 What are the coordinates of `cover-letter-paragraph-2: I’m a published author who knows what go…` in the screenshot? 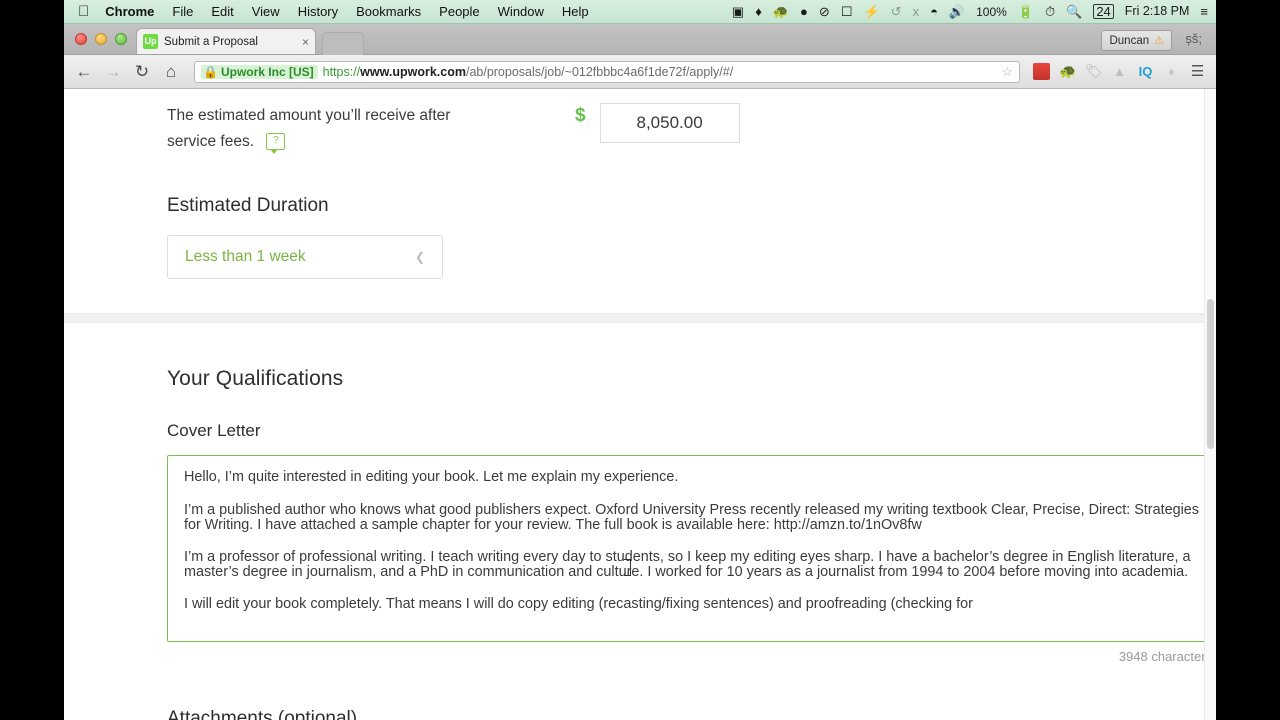 It's located at (691, 517).